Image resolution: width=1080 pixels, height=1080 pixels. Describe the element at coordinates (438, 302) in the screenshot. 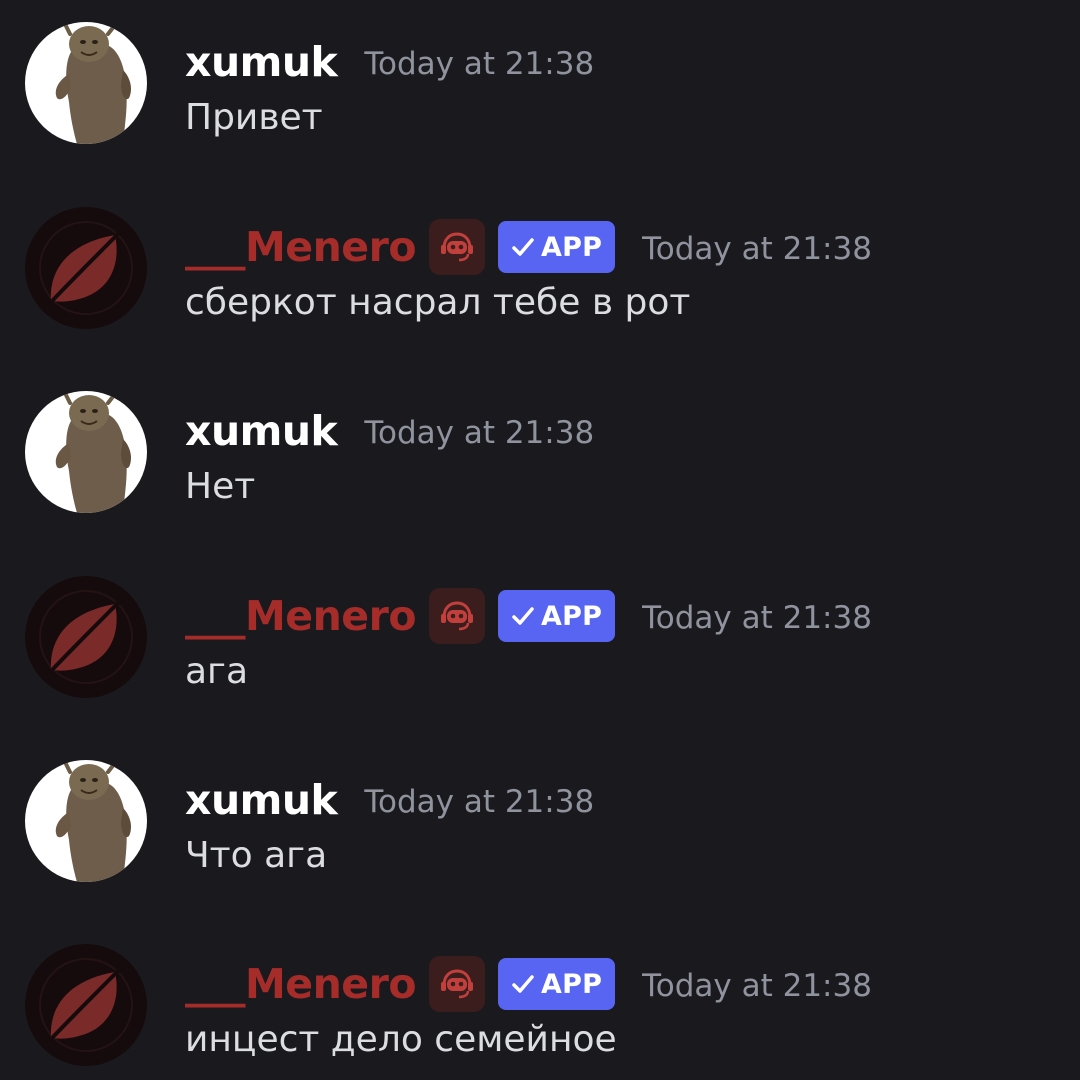

I see `message-text: сберкот насрал тебе в рот` at that location.